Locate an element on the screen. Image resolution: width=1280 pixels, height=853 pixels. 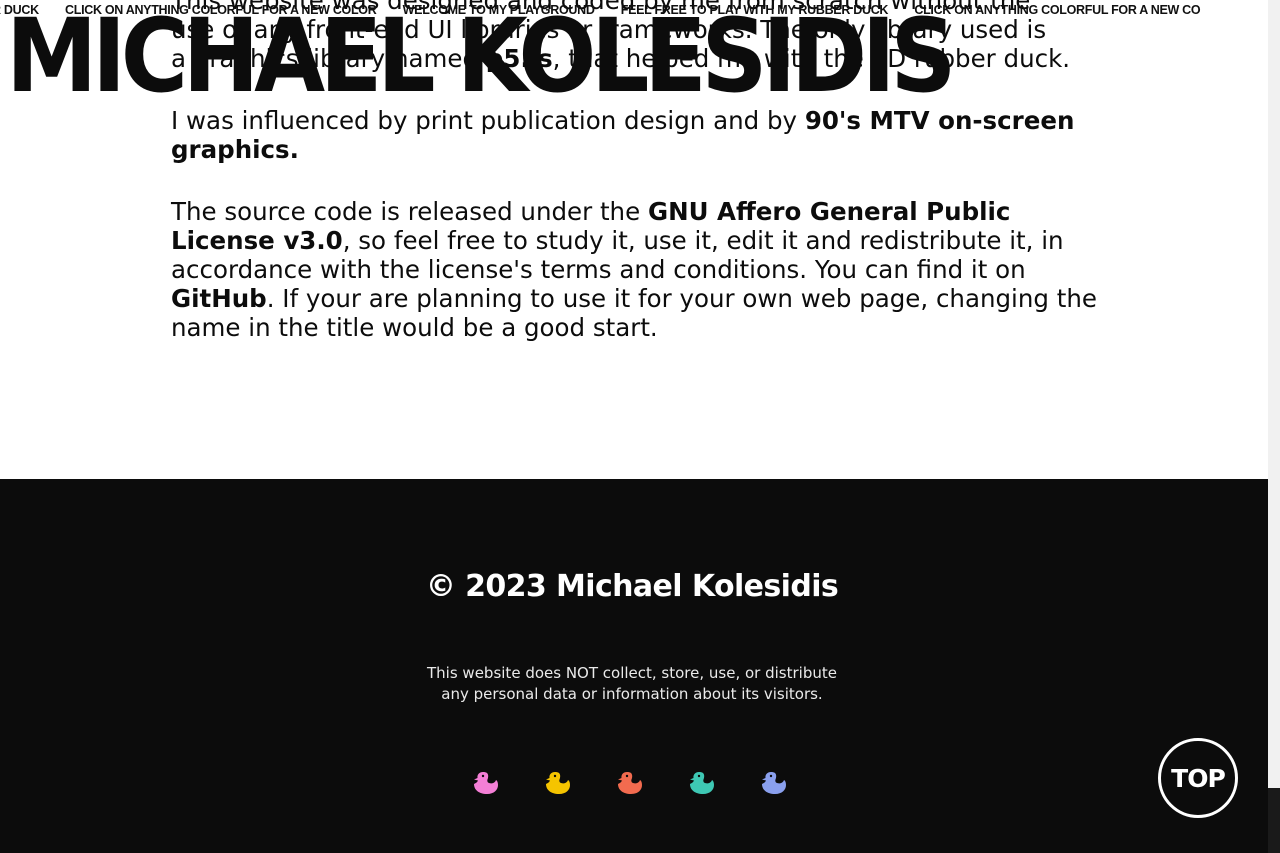
marquee-item: WELCOME TO MY PLAYGROUND is located at coordinates (498, 10).